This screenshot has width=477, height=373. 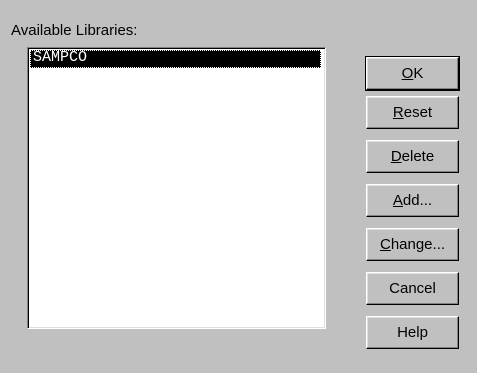 I want to click on change-mnemonic: C, so click(x=385, y=244).